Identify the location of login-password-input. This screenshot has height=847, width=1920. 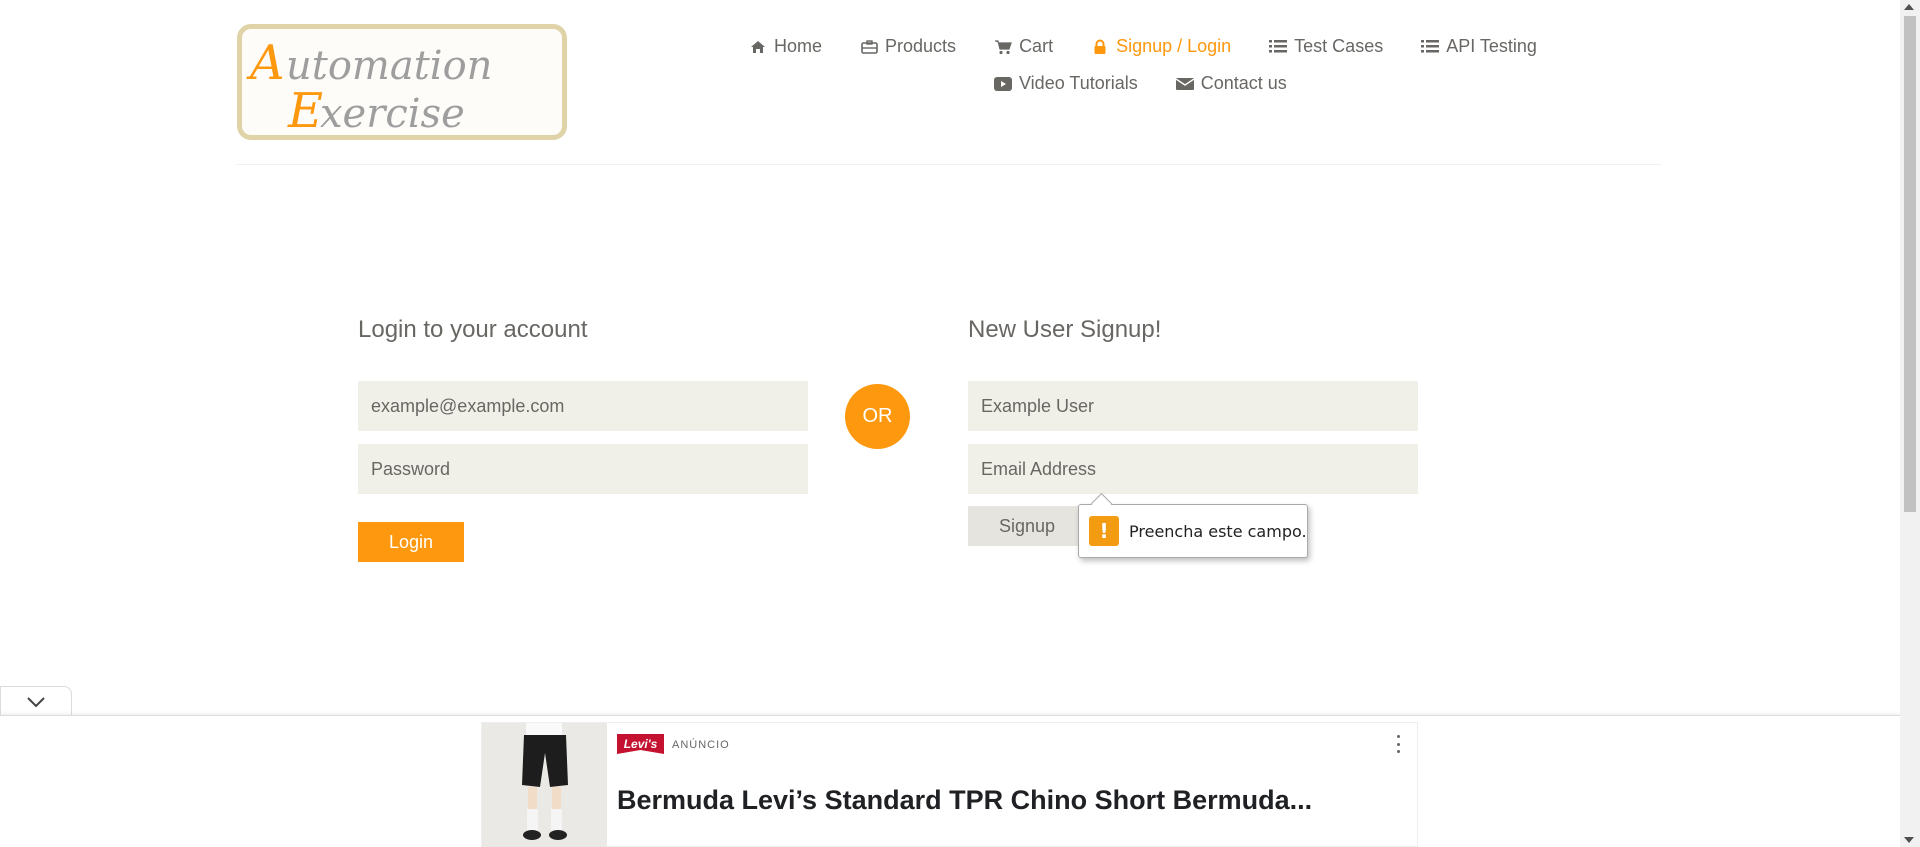
(583, 469).